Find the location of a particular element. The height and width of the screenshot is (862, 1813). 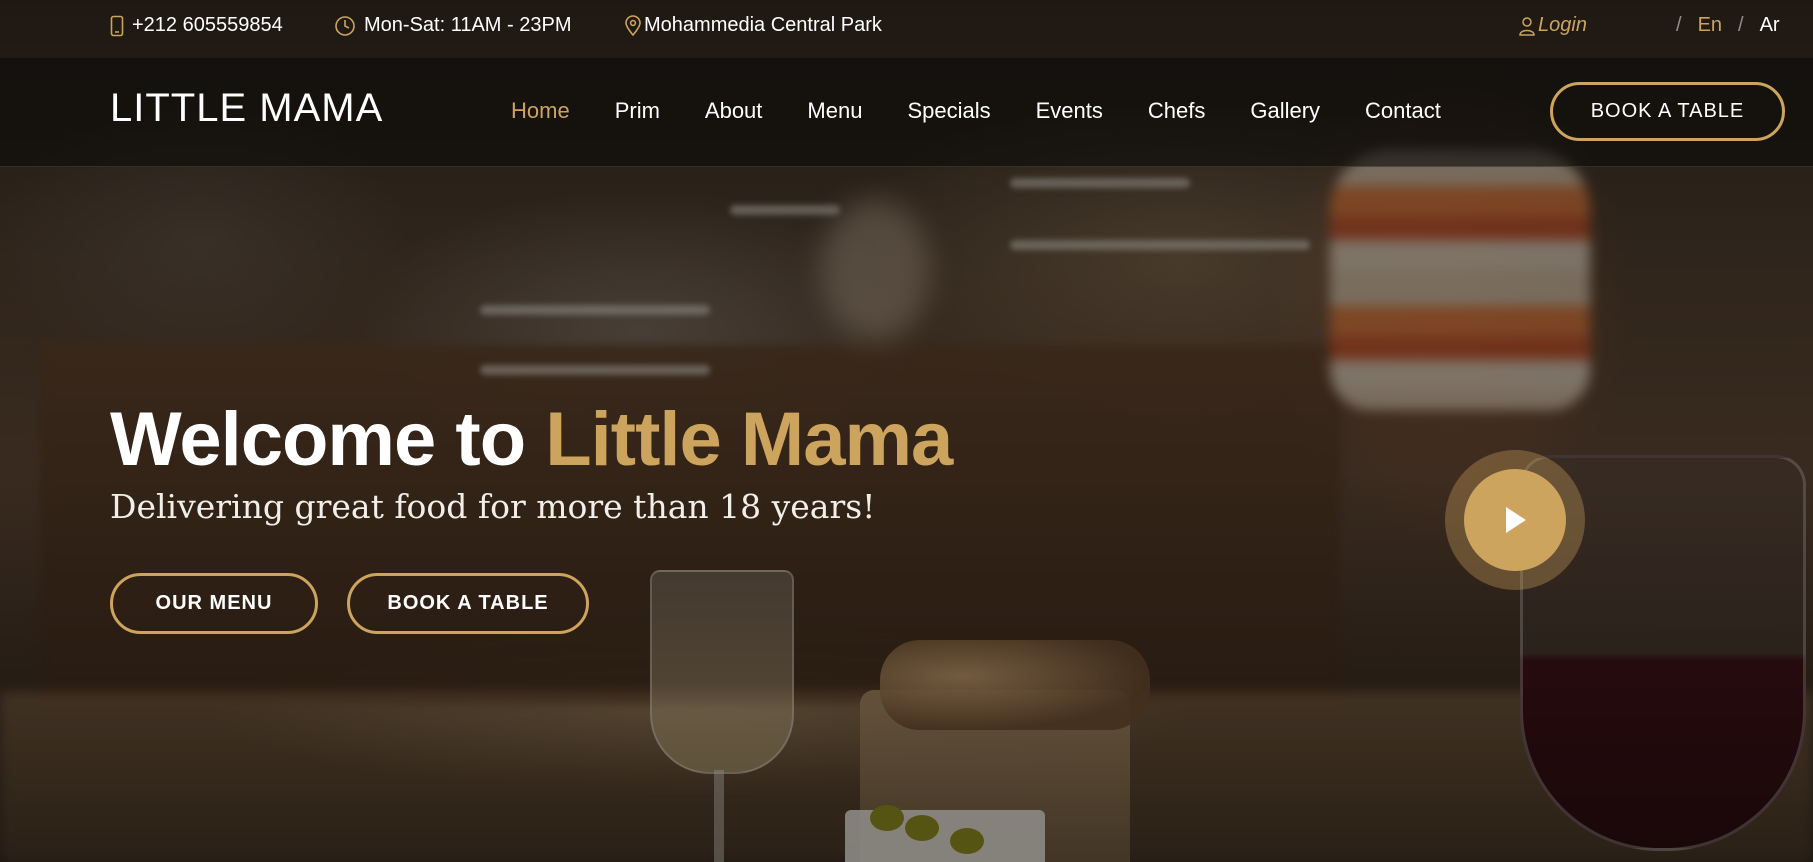

nav-specials: Specials is located at coordinates (948, 111).